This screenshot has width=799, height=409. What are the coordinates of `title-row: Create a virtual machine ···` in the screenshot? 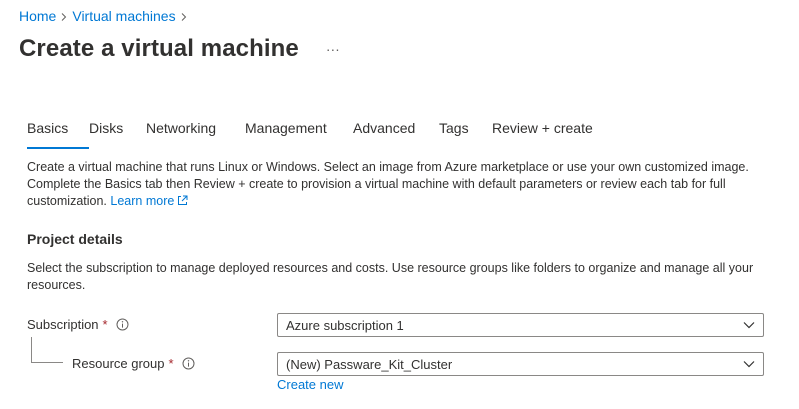 It's located at (181, 49).